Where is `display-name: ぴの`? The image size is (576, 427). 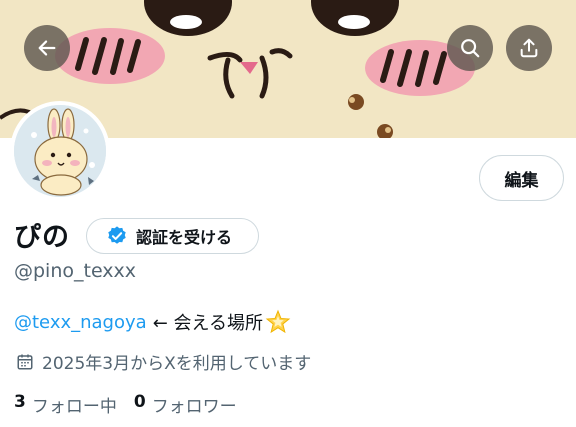 display-name: ぴの is located at coordinates (42, 237).